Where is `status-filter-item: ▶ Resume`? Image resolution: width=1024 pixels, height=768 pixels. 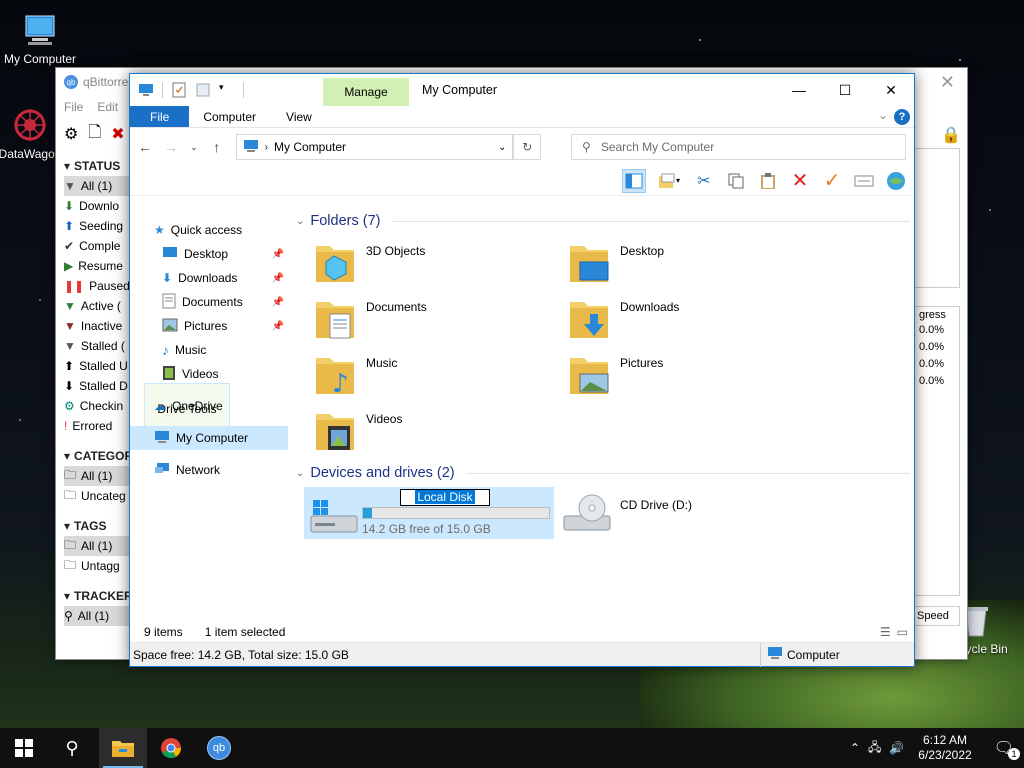 status-filter-item: ▶ Resume is located at coordinates (99, 266).